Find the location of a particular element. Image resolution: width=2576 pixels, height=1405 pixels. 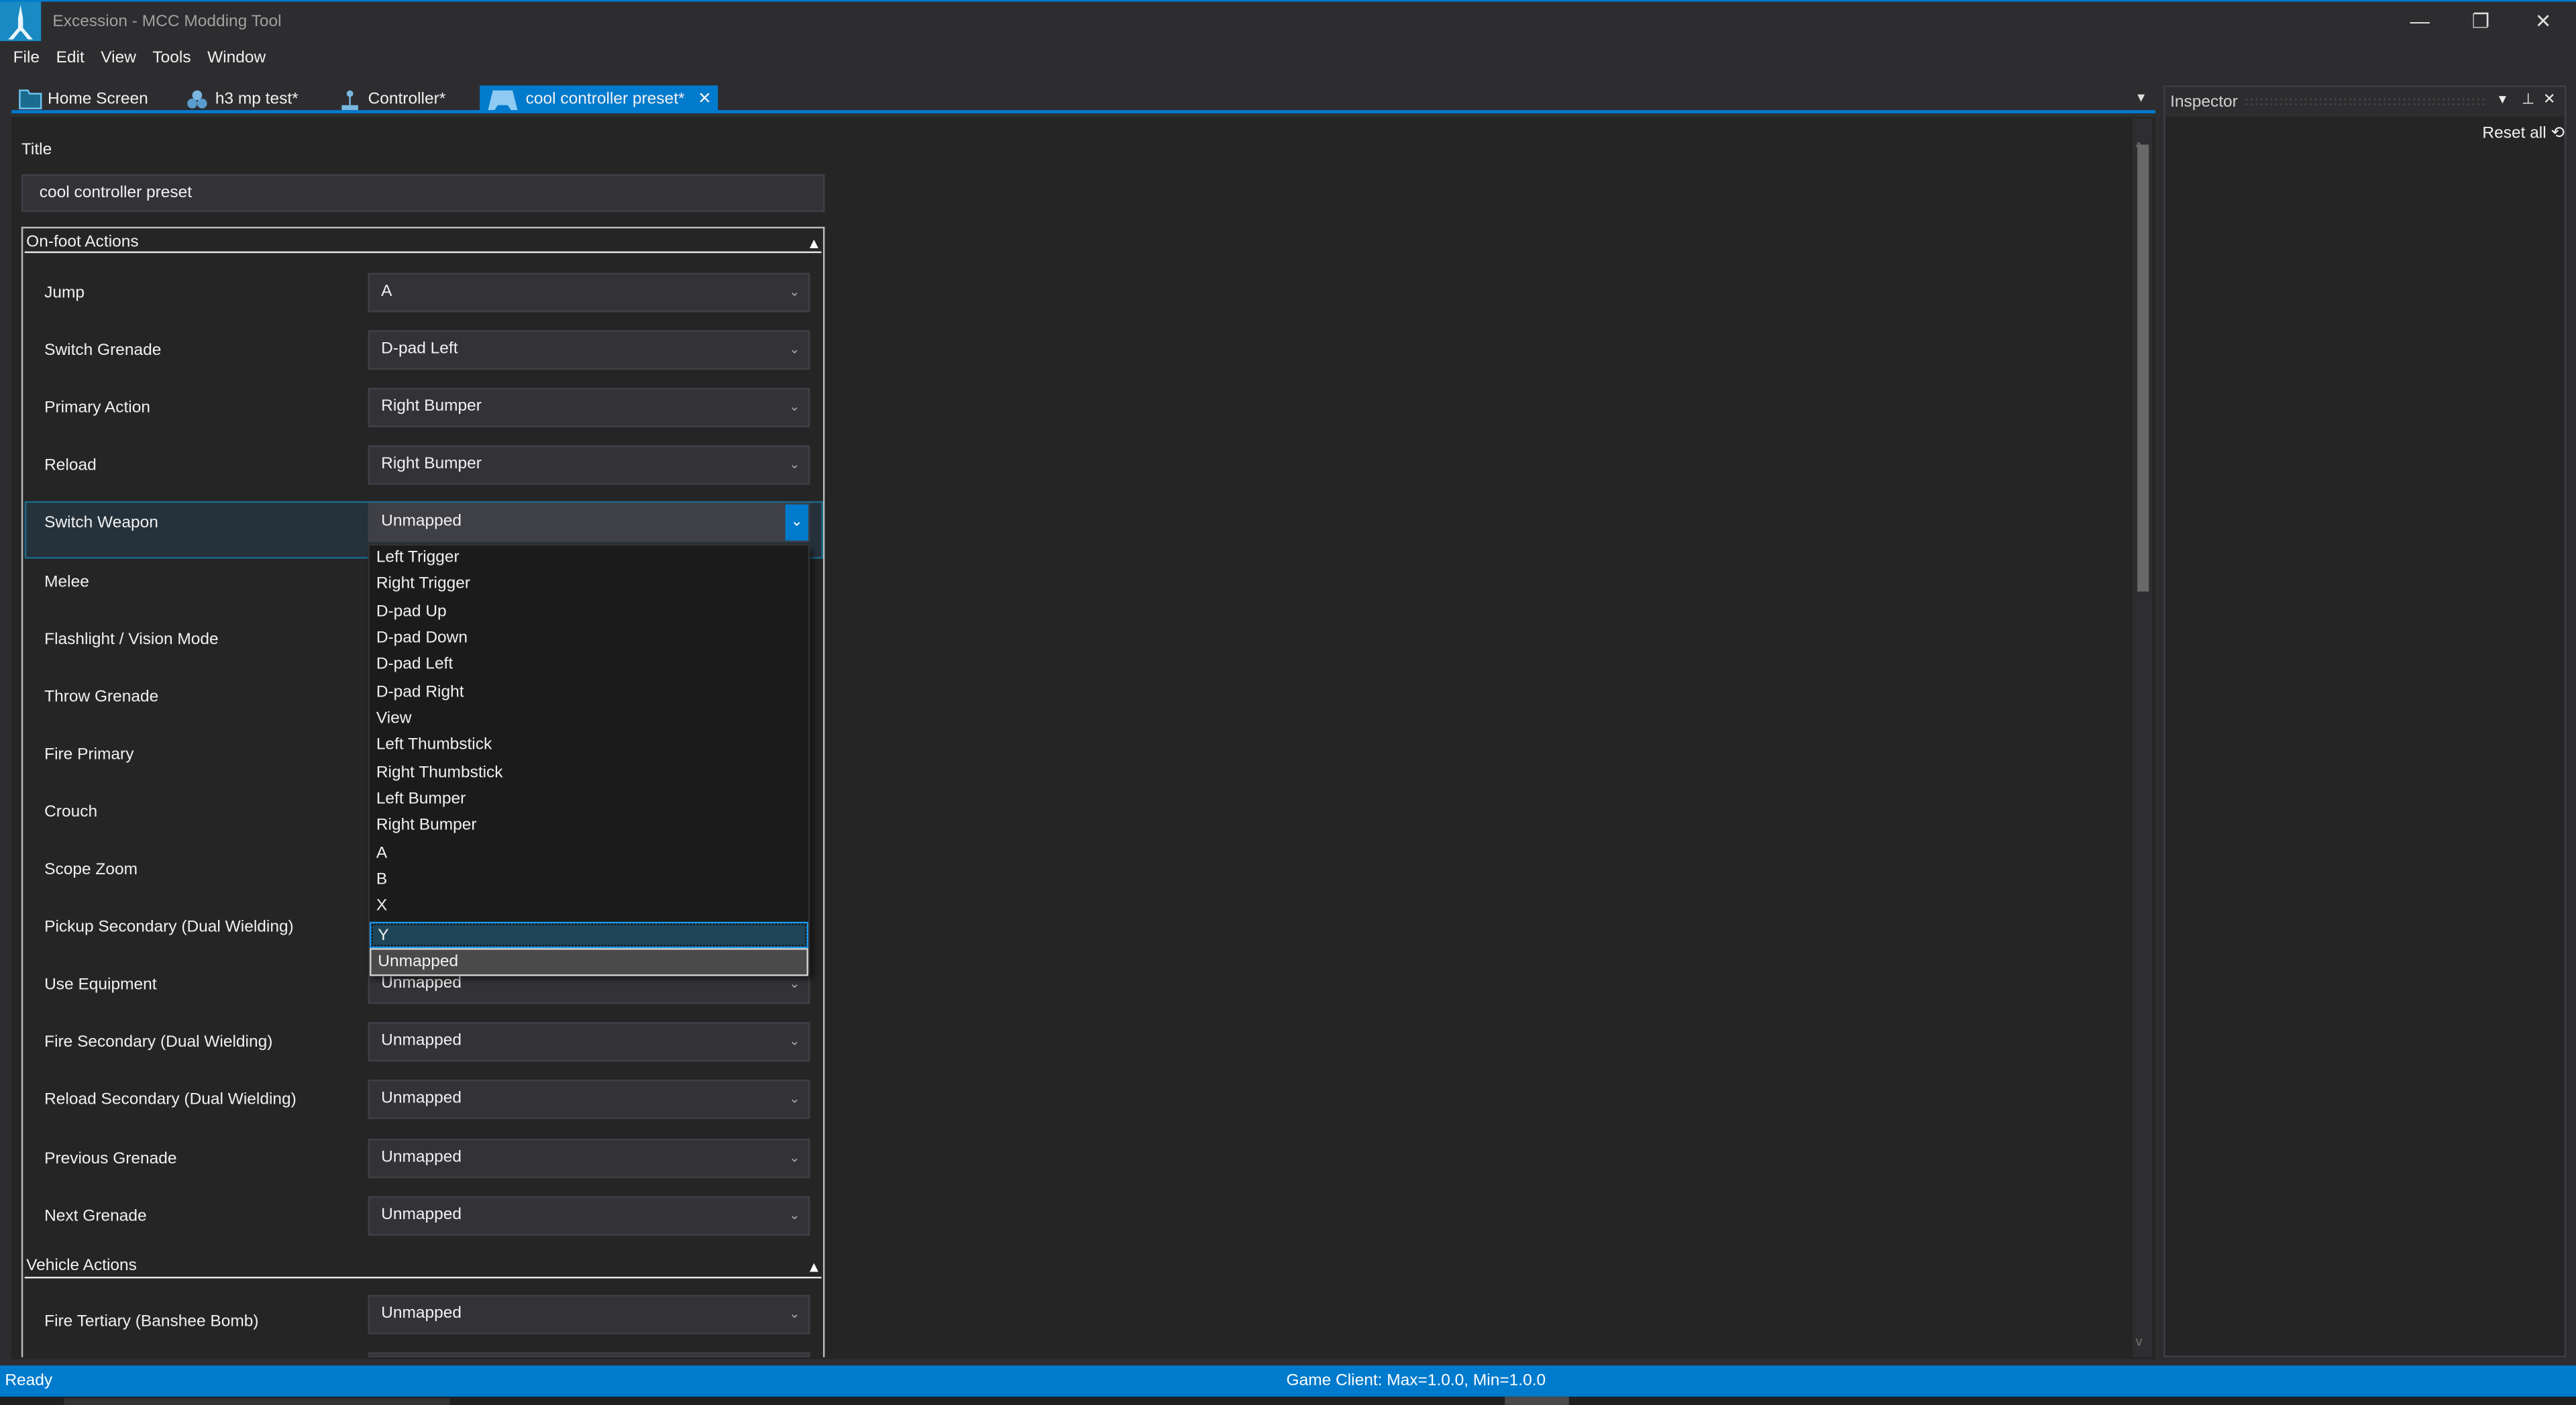

inspector-menu-icon: ▾ is located at coordinates (2502, 100).